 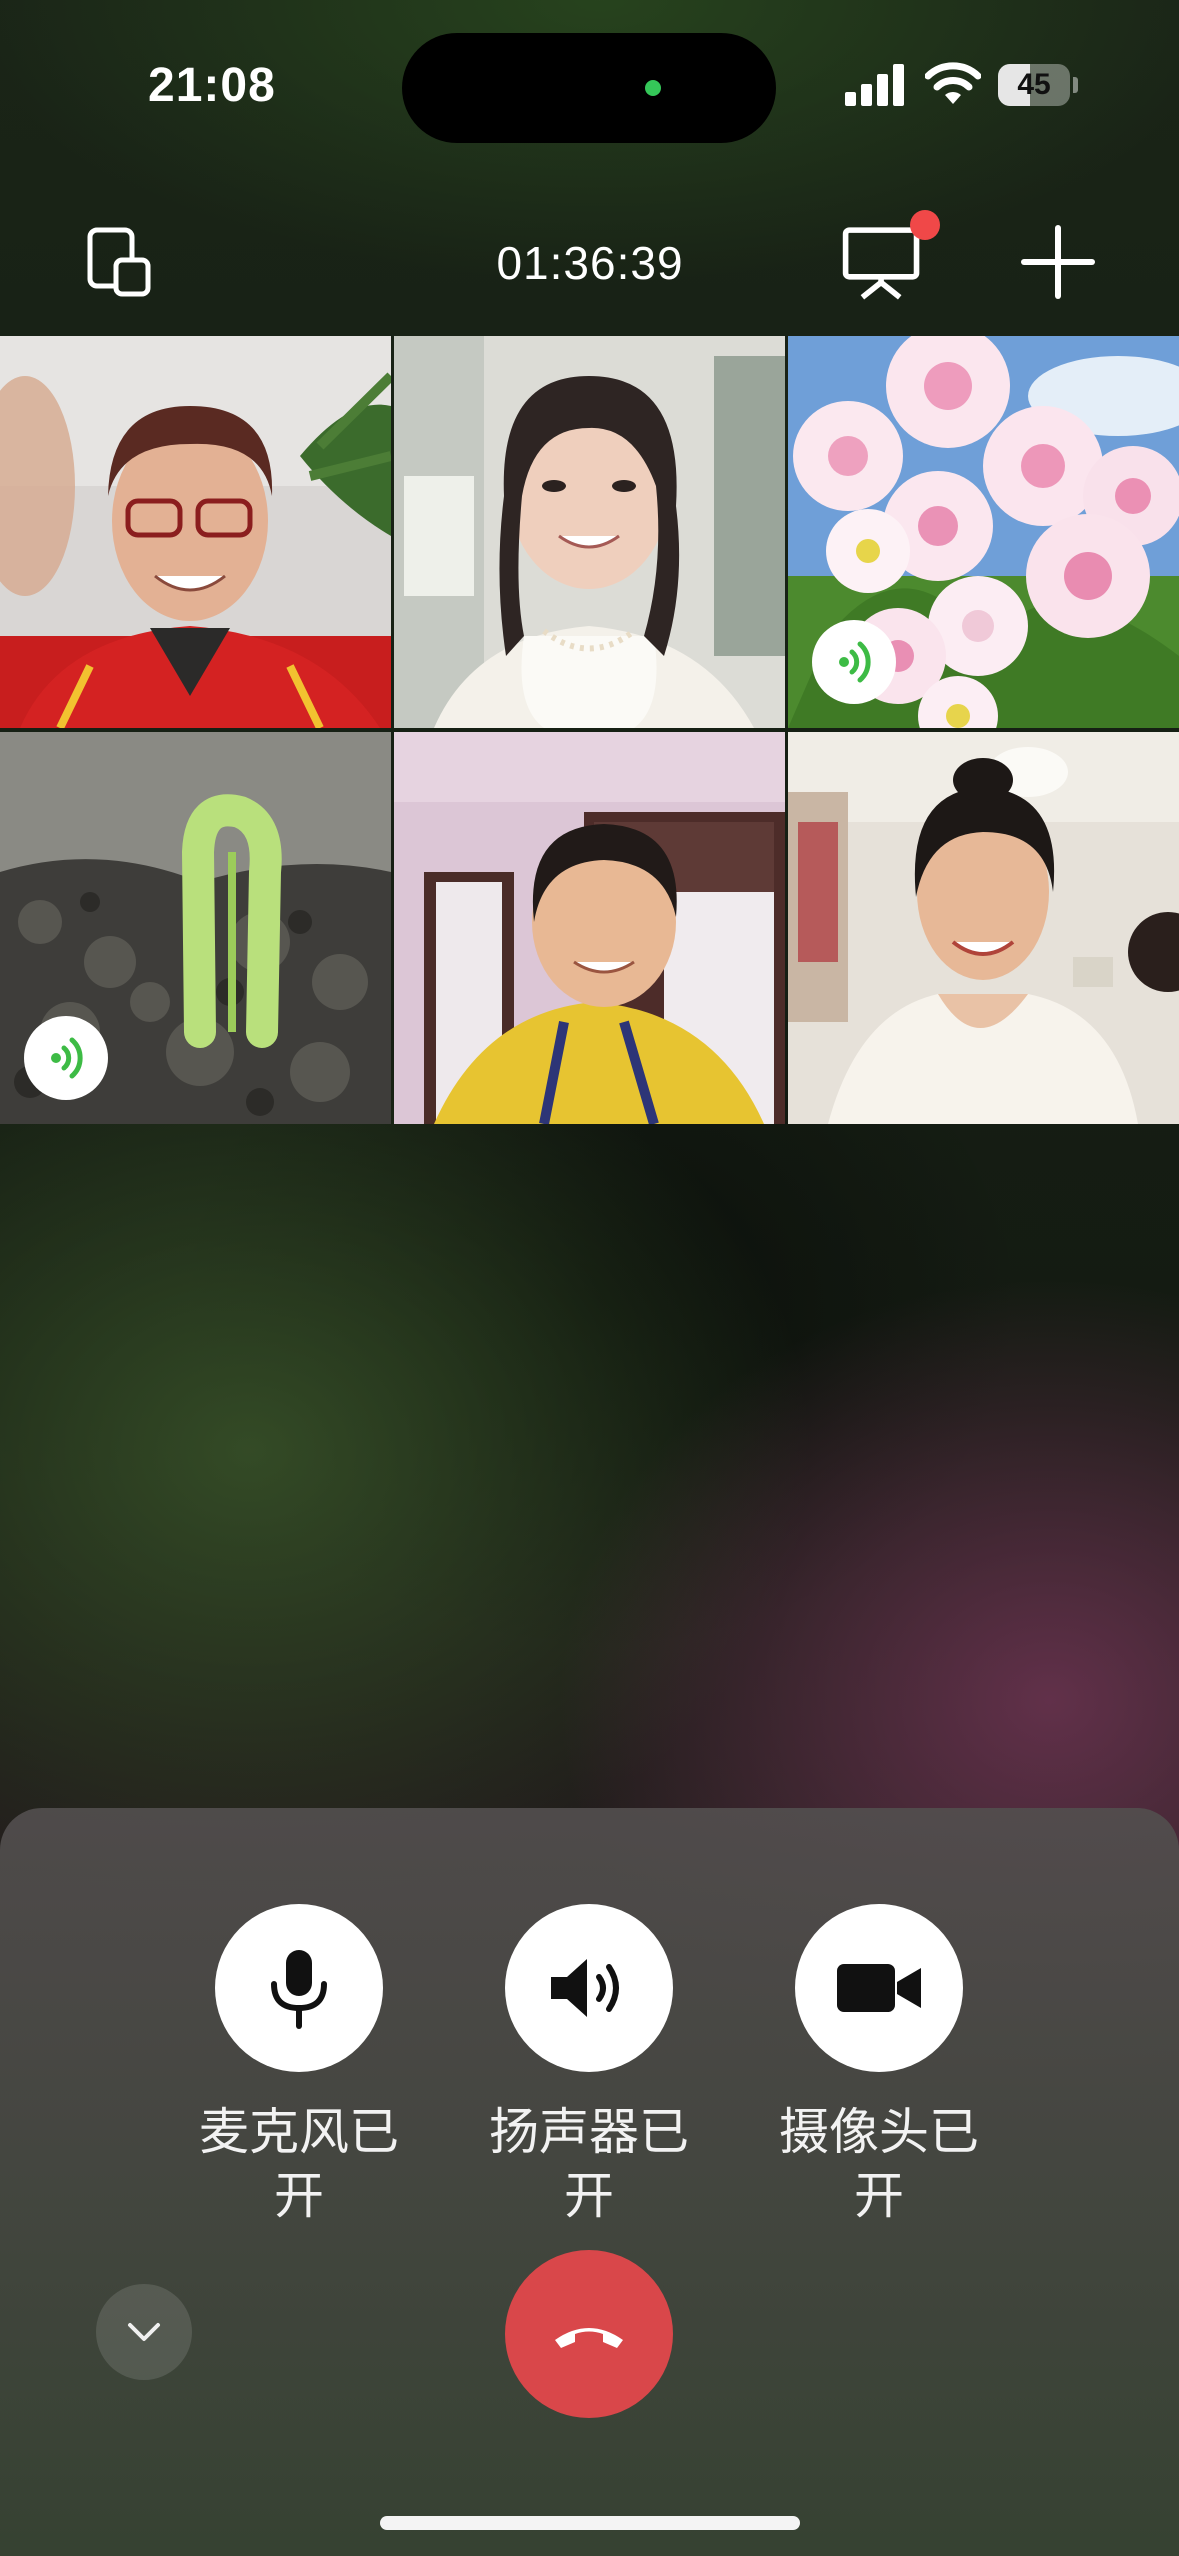 What do you see at coordinates (589, 2338) in the screenshot?
I see `hang-up-icon` at bounding box center [589, 2338].